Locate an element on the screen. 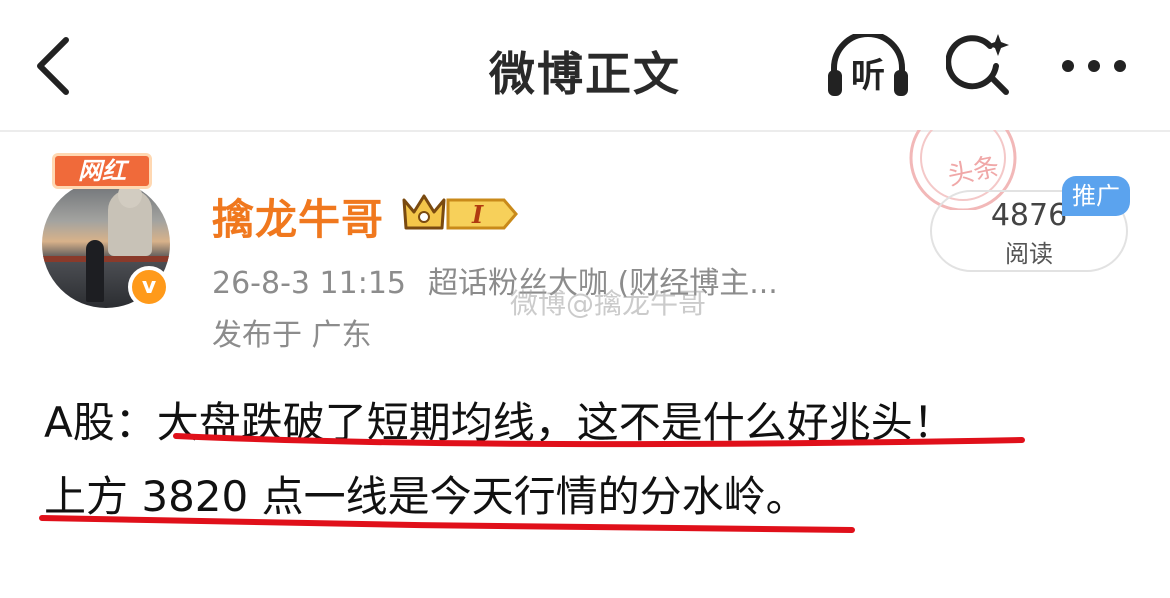 The height and width of the screenshot is (598, 1170). more-button is located at coordinates (1094, 66).